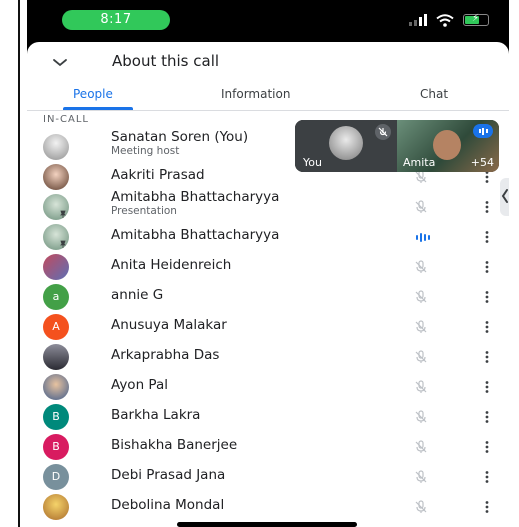 The image size is (519, 527). Describe the element at coordinates (144, 211) in the screenshot. I see `participant-role: Presentation` at that location.